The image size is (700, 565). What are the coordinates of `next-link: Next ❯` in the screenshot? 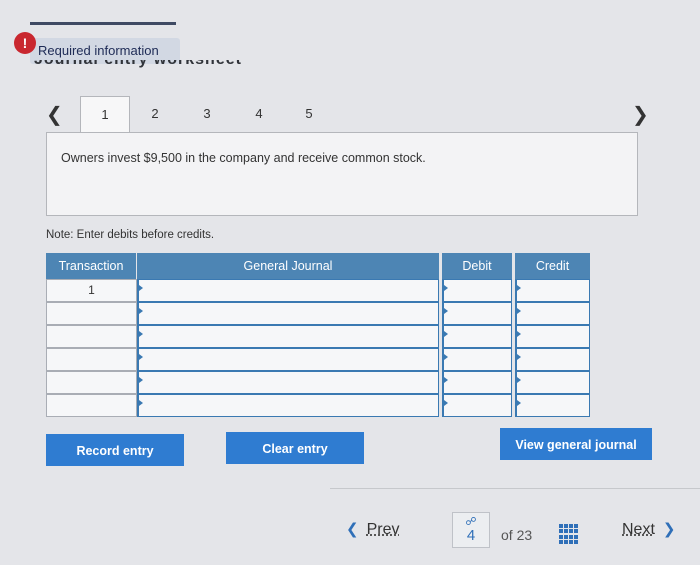 It's located at (648, 536).